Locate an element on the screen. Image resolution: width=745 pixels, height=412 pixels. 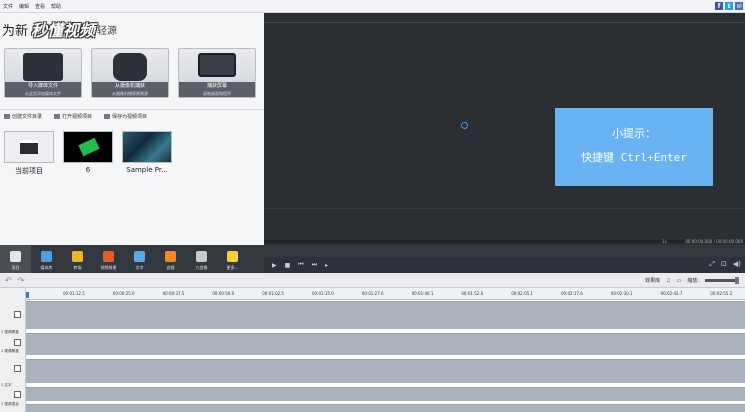
toolbar-tool-5: 滤镜 is located at coordinates (170, 259).